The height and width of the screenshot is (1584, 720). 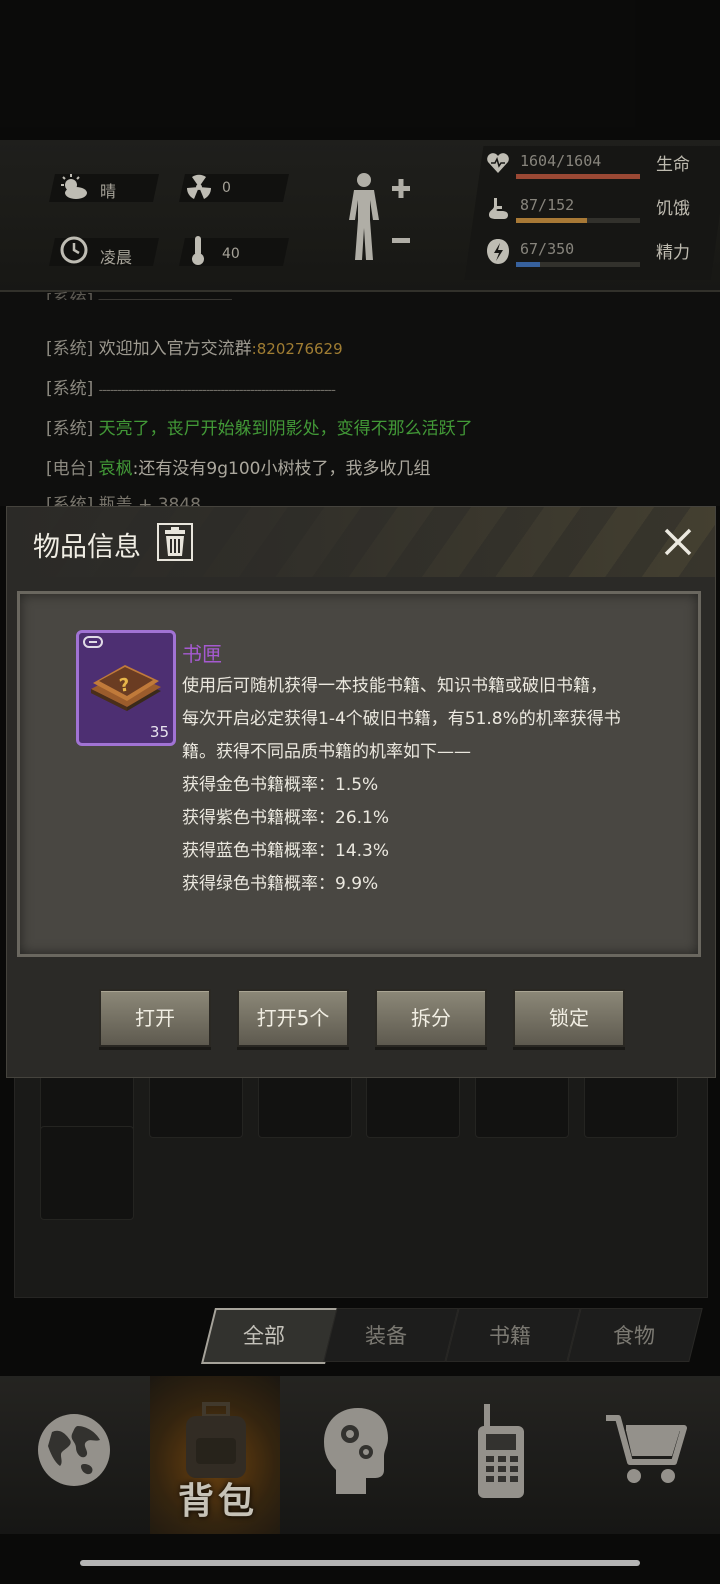 What do you see at coordinates (634, 1336) in the screenshot?
I see `tab-food-label: 食物` at bounding box center [634, 1336].